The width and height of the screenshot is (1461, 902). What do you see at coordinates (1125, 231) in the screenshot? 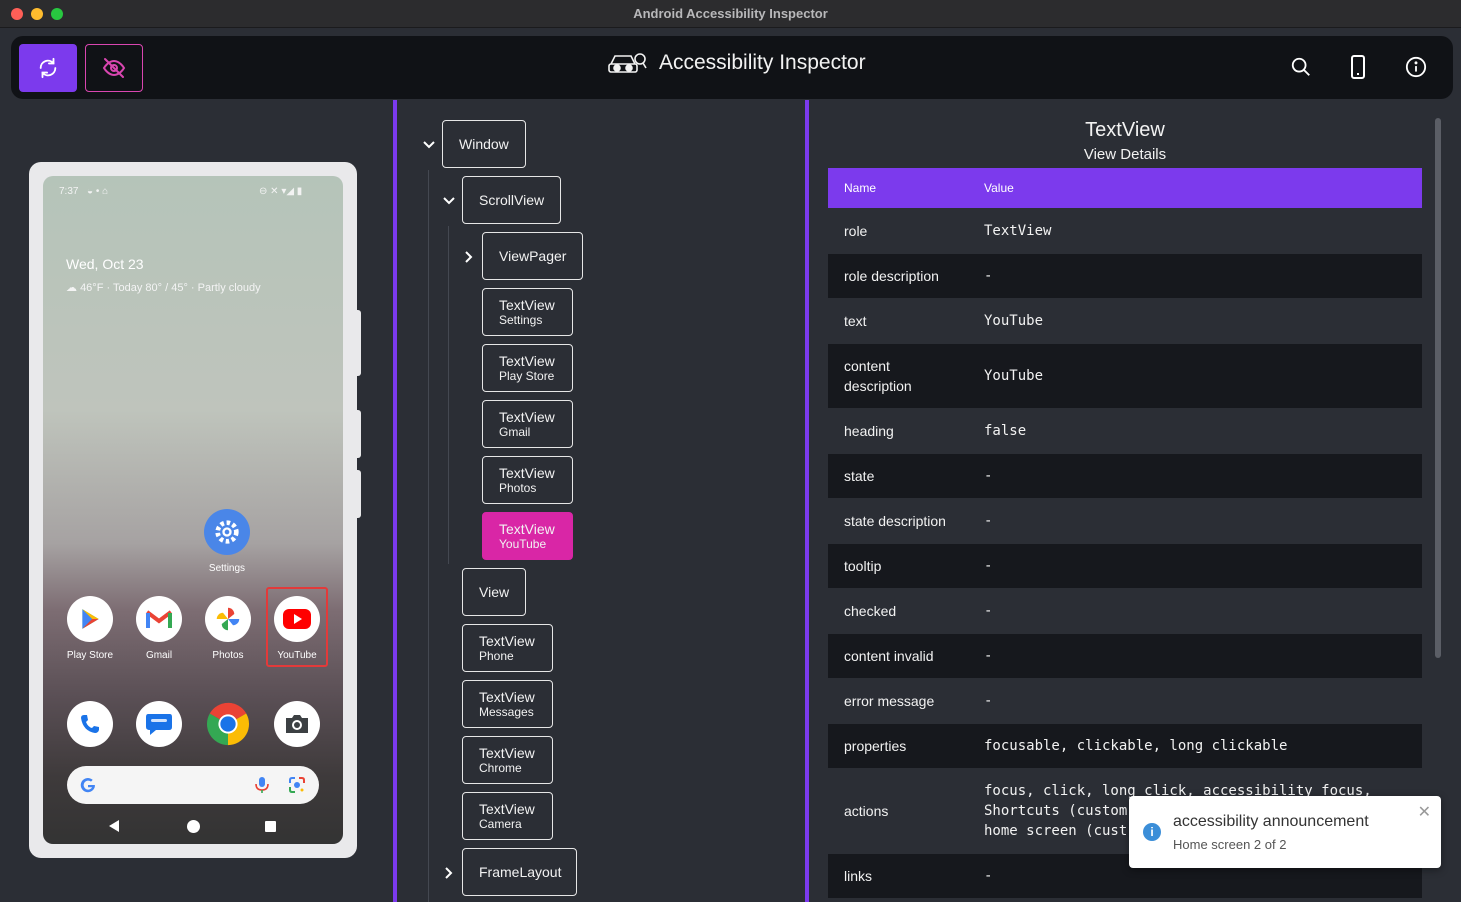
I see `table-row: role TextView` at bounding box center [1125, 231].